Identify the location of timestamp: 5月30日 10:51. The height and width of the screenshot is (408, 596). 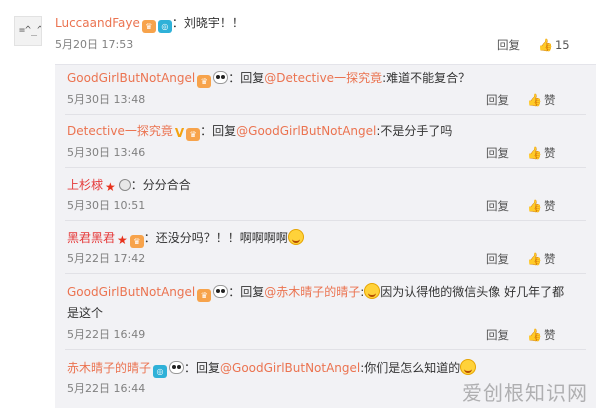
(106, 205).